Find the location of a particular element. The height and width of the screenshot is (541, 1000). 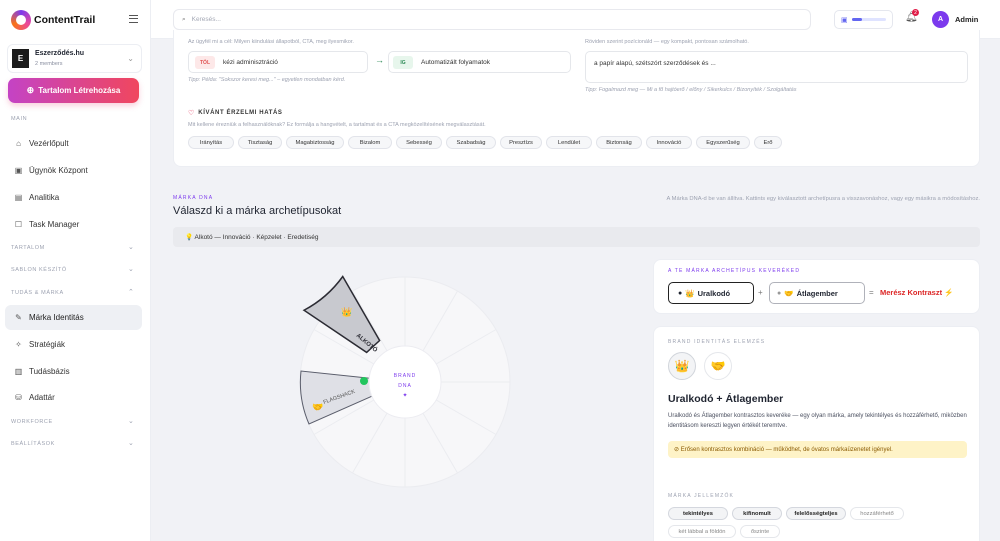

workspace-switcher: E Eszerződés.hu 2 members ⌄ is located at coordinates (74, 58).